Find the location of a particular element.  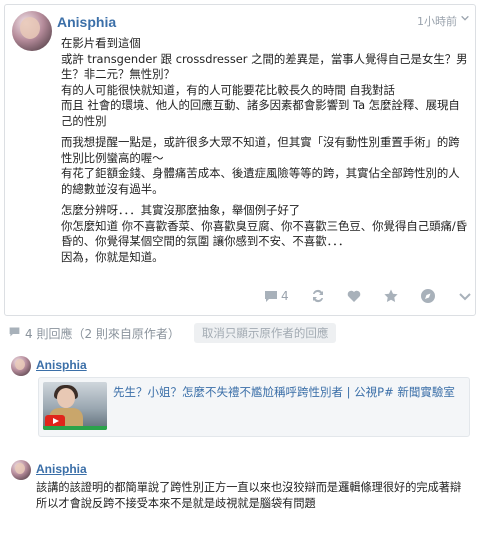

favorite-button is located at coordinates (391, 296).